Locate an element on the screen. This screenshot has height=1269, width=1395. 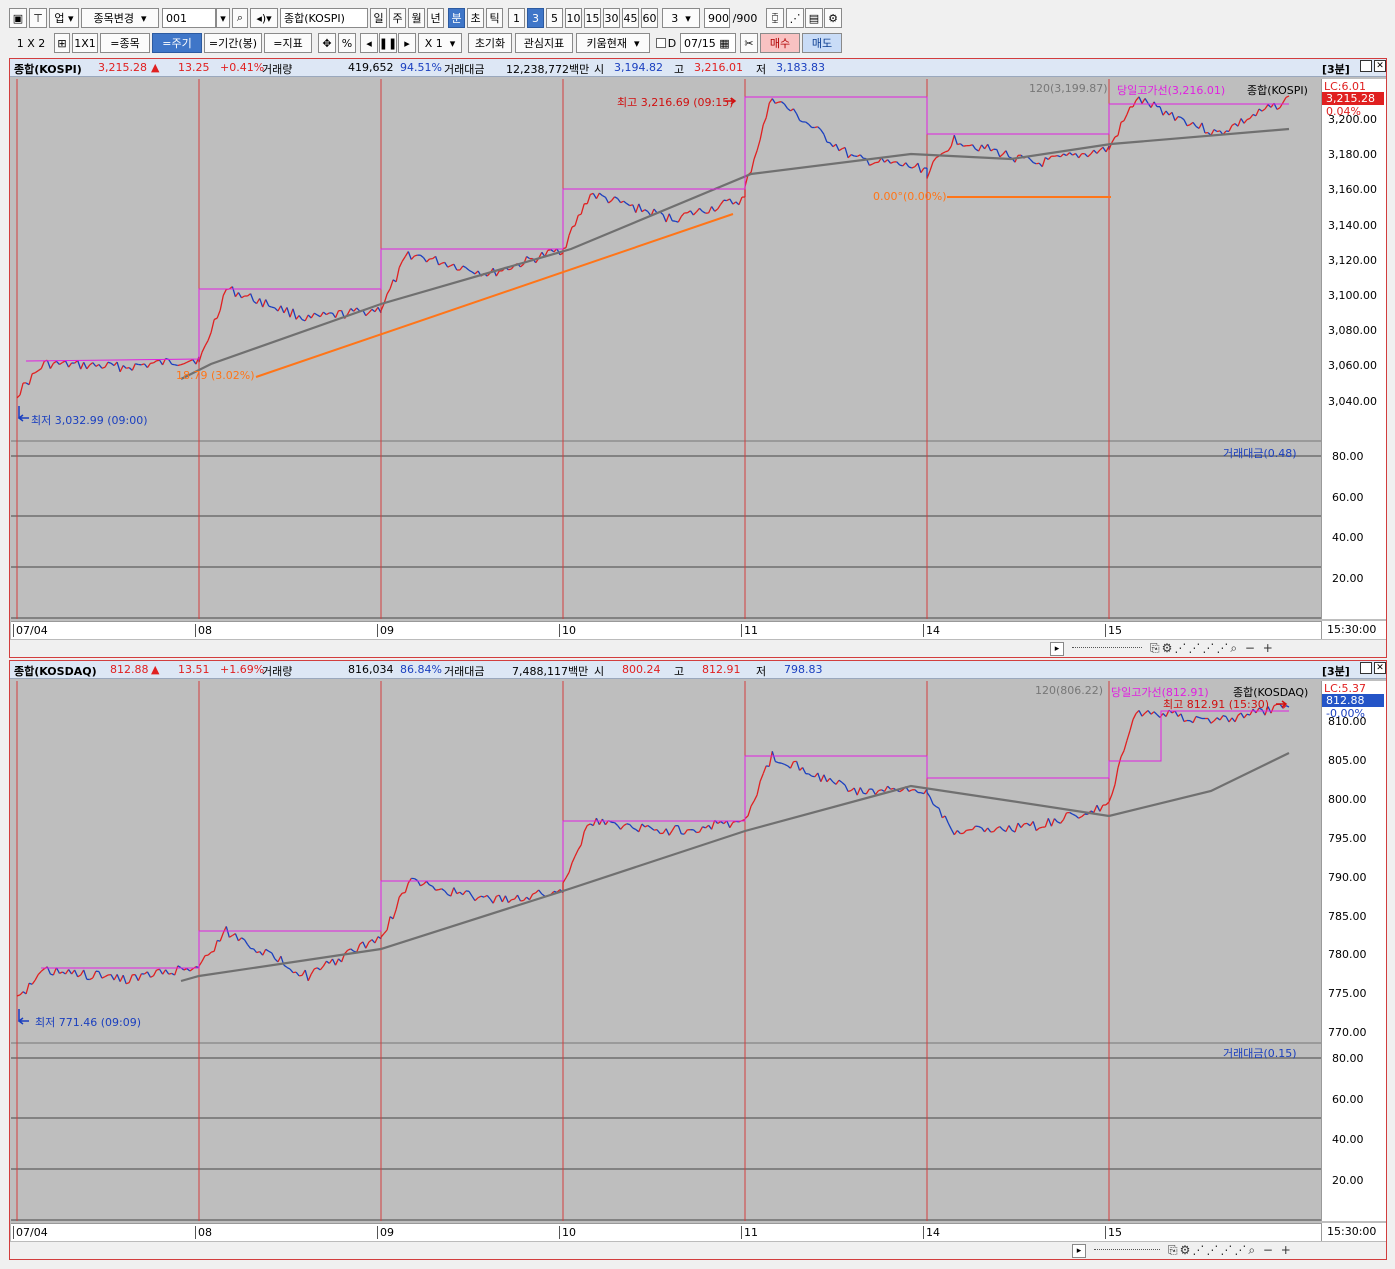
minute-45: 45 is located at coordinates (630, 18).